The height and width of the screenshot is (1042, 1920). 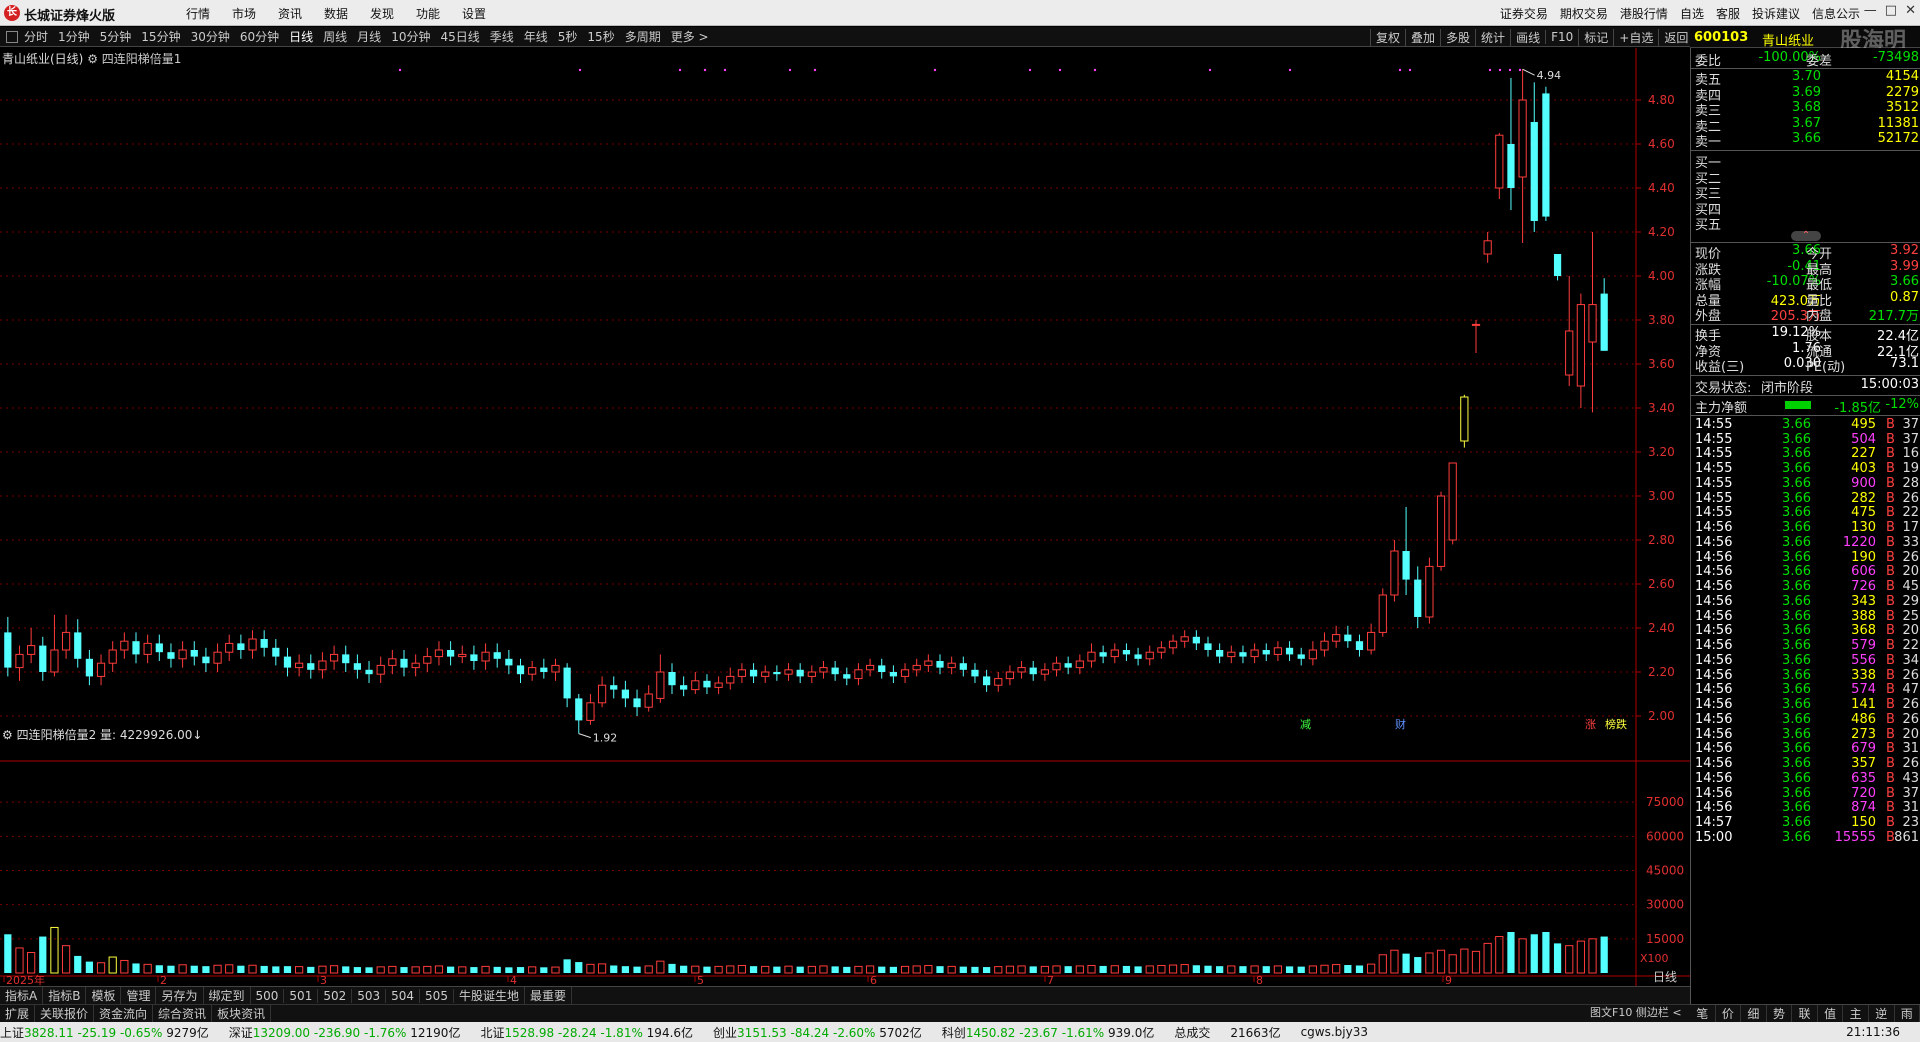 What do you see at coordinates (1510, 70) in the screenshot?
I see `signal-dot` at bounding box center [1510, 70].